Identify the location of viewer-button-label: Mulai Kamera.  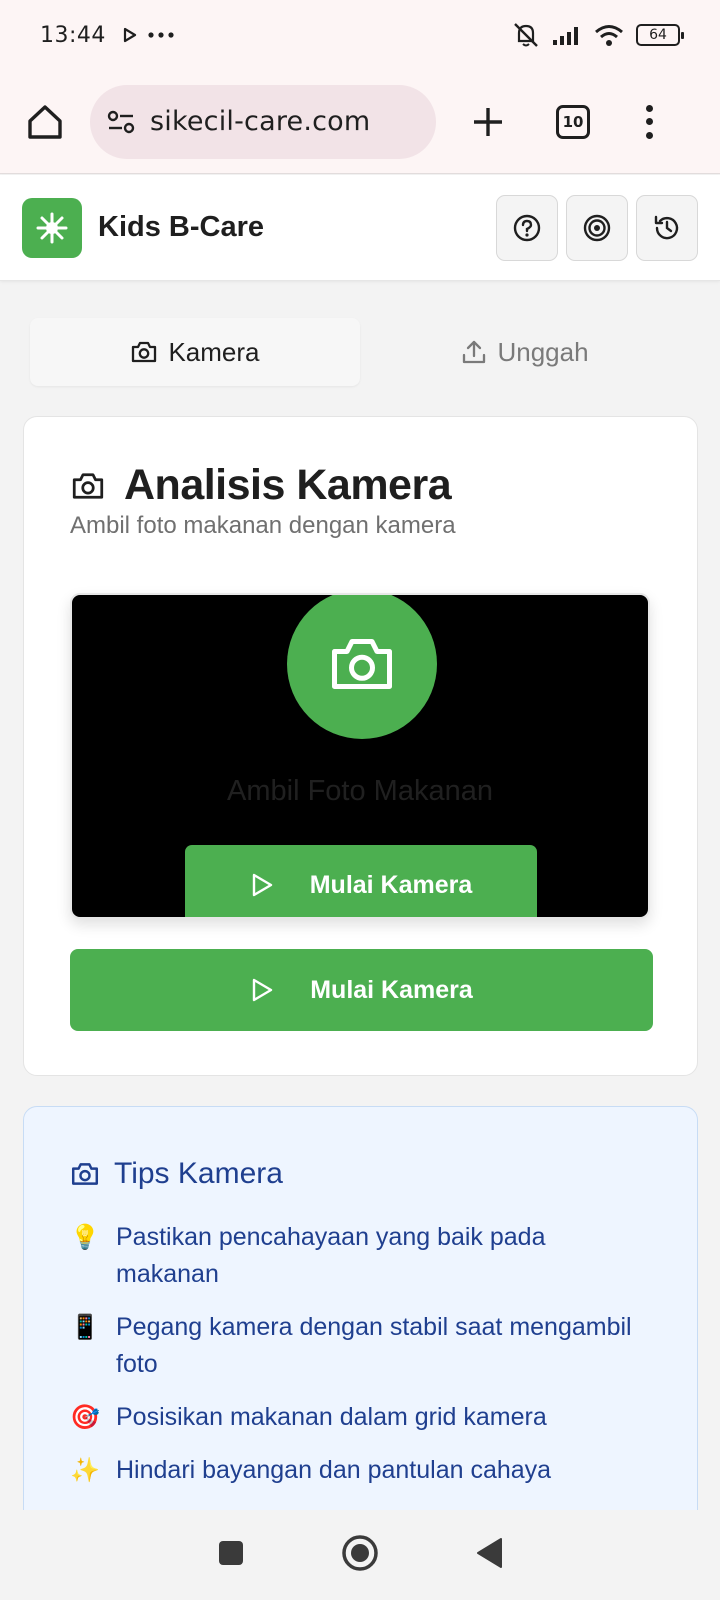
(391, 884).